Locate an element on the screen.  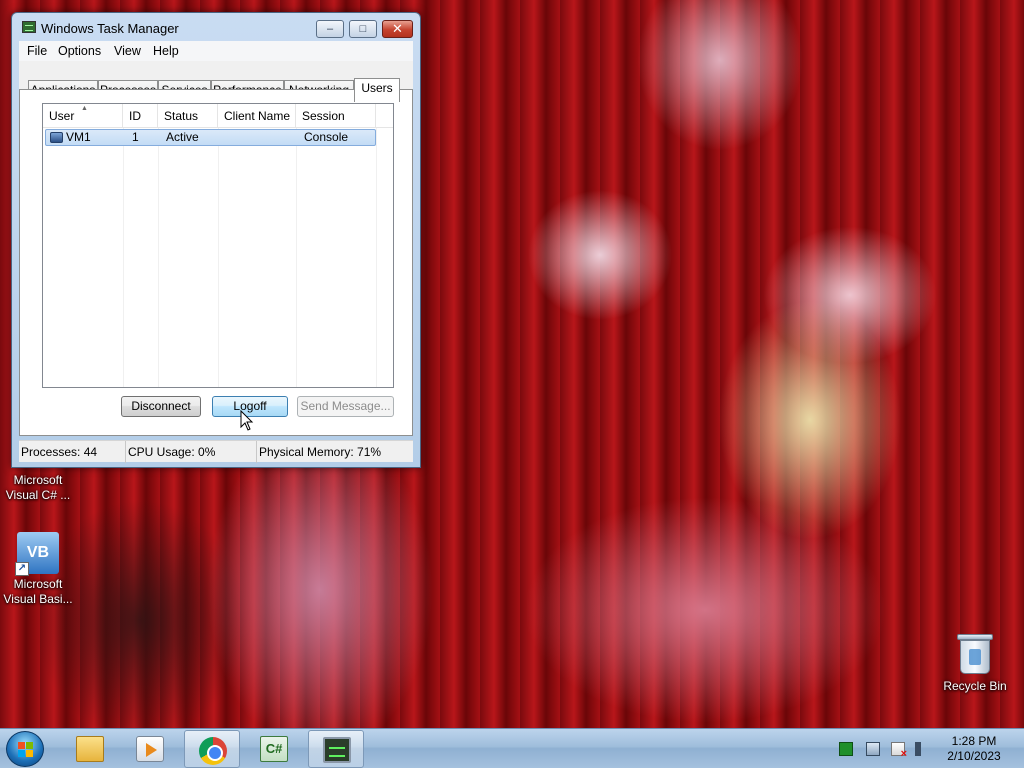
clock-time: 1:28 PM is located at coordinates (974, 741).